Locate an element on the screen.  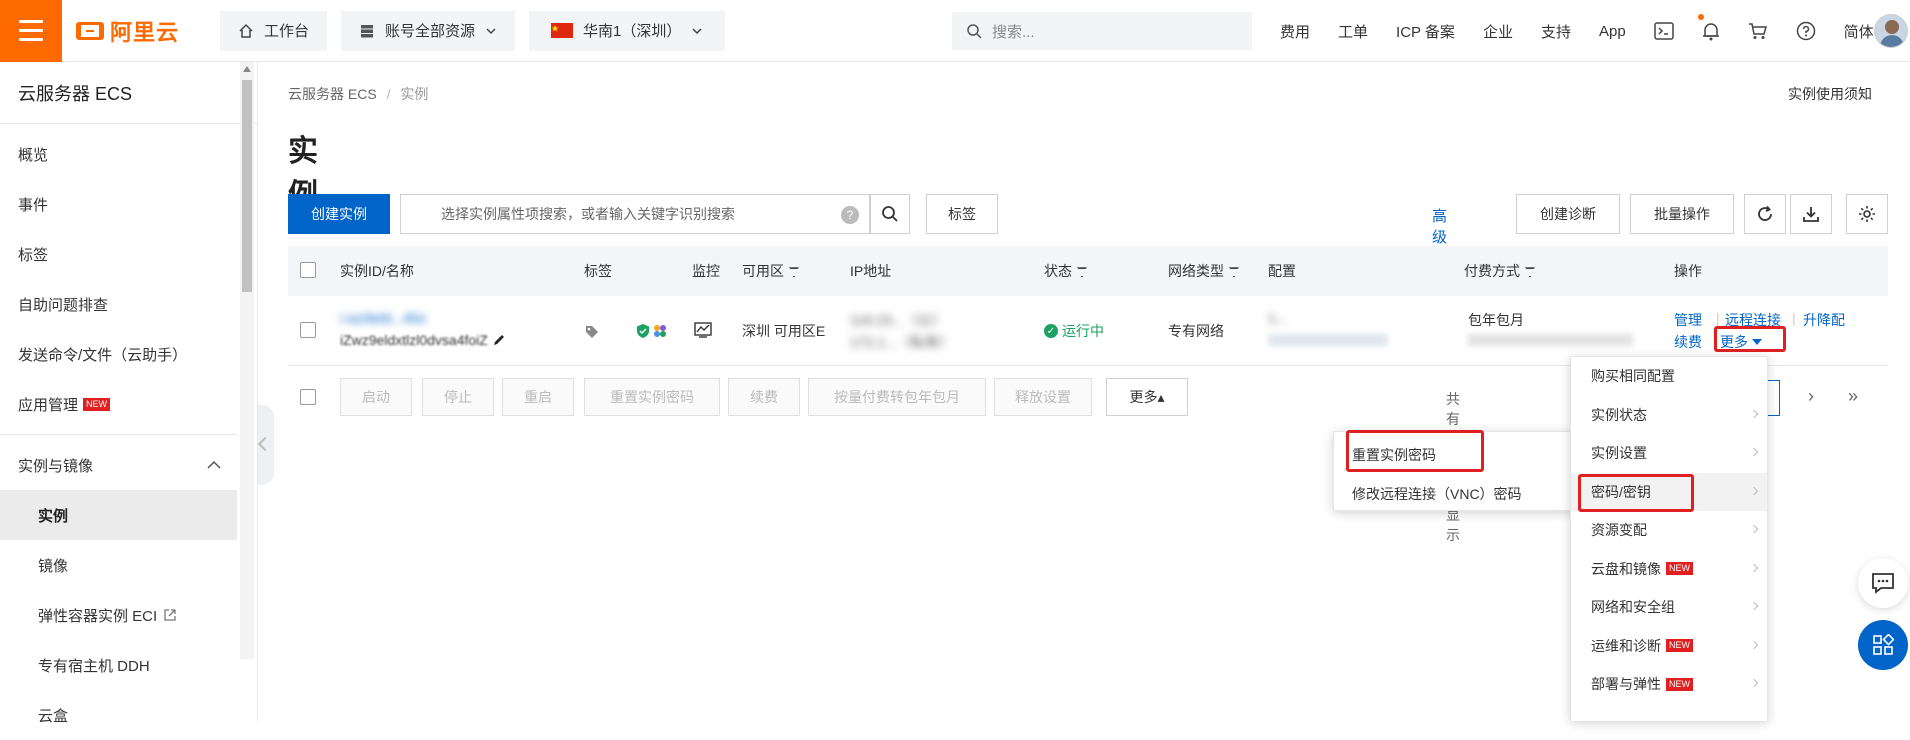
col-status: 状态 is located at coordinates (1065, 271).